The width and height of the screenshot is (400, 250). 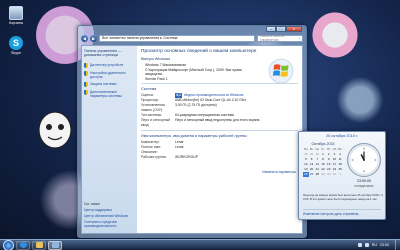 I want to click on search-placeholder: Поиск в панели управления, so click(x=272, y=38).